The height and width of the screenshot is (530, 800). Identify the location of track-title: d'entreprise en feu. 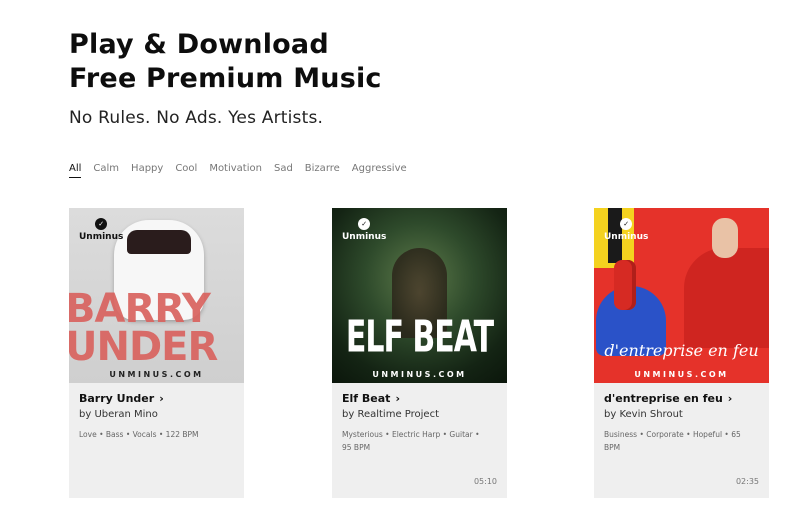
(663, 398).